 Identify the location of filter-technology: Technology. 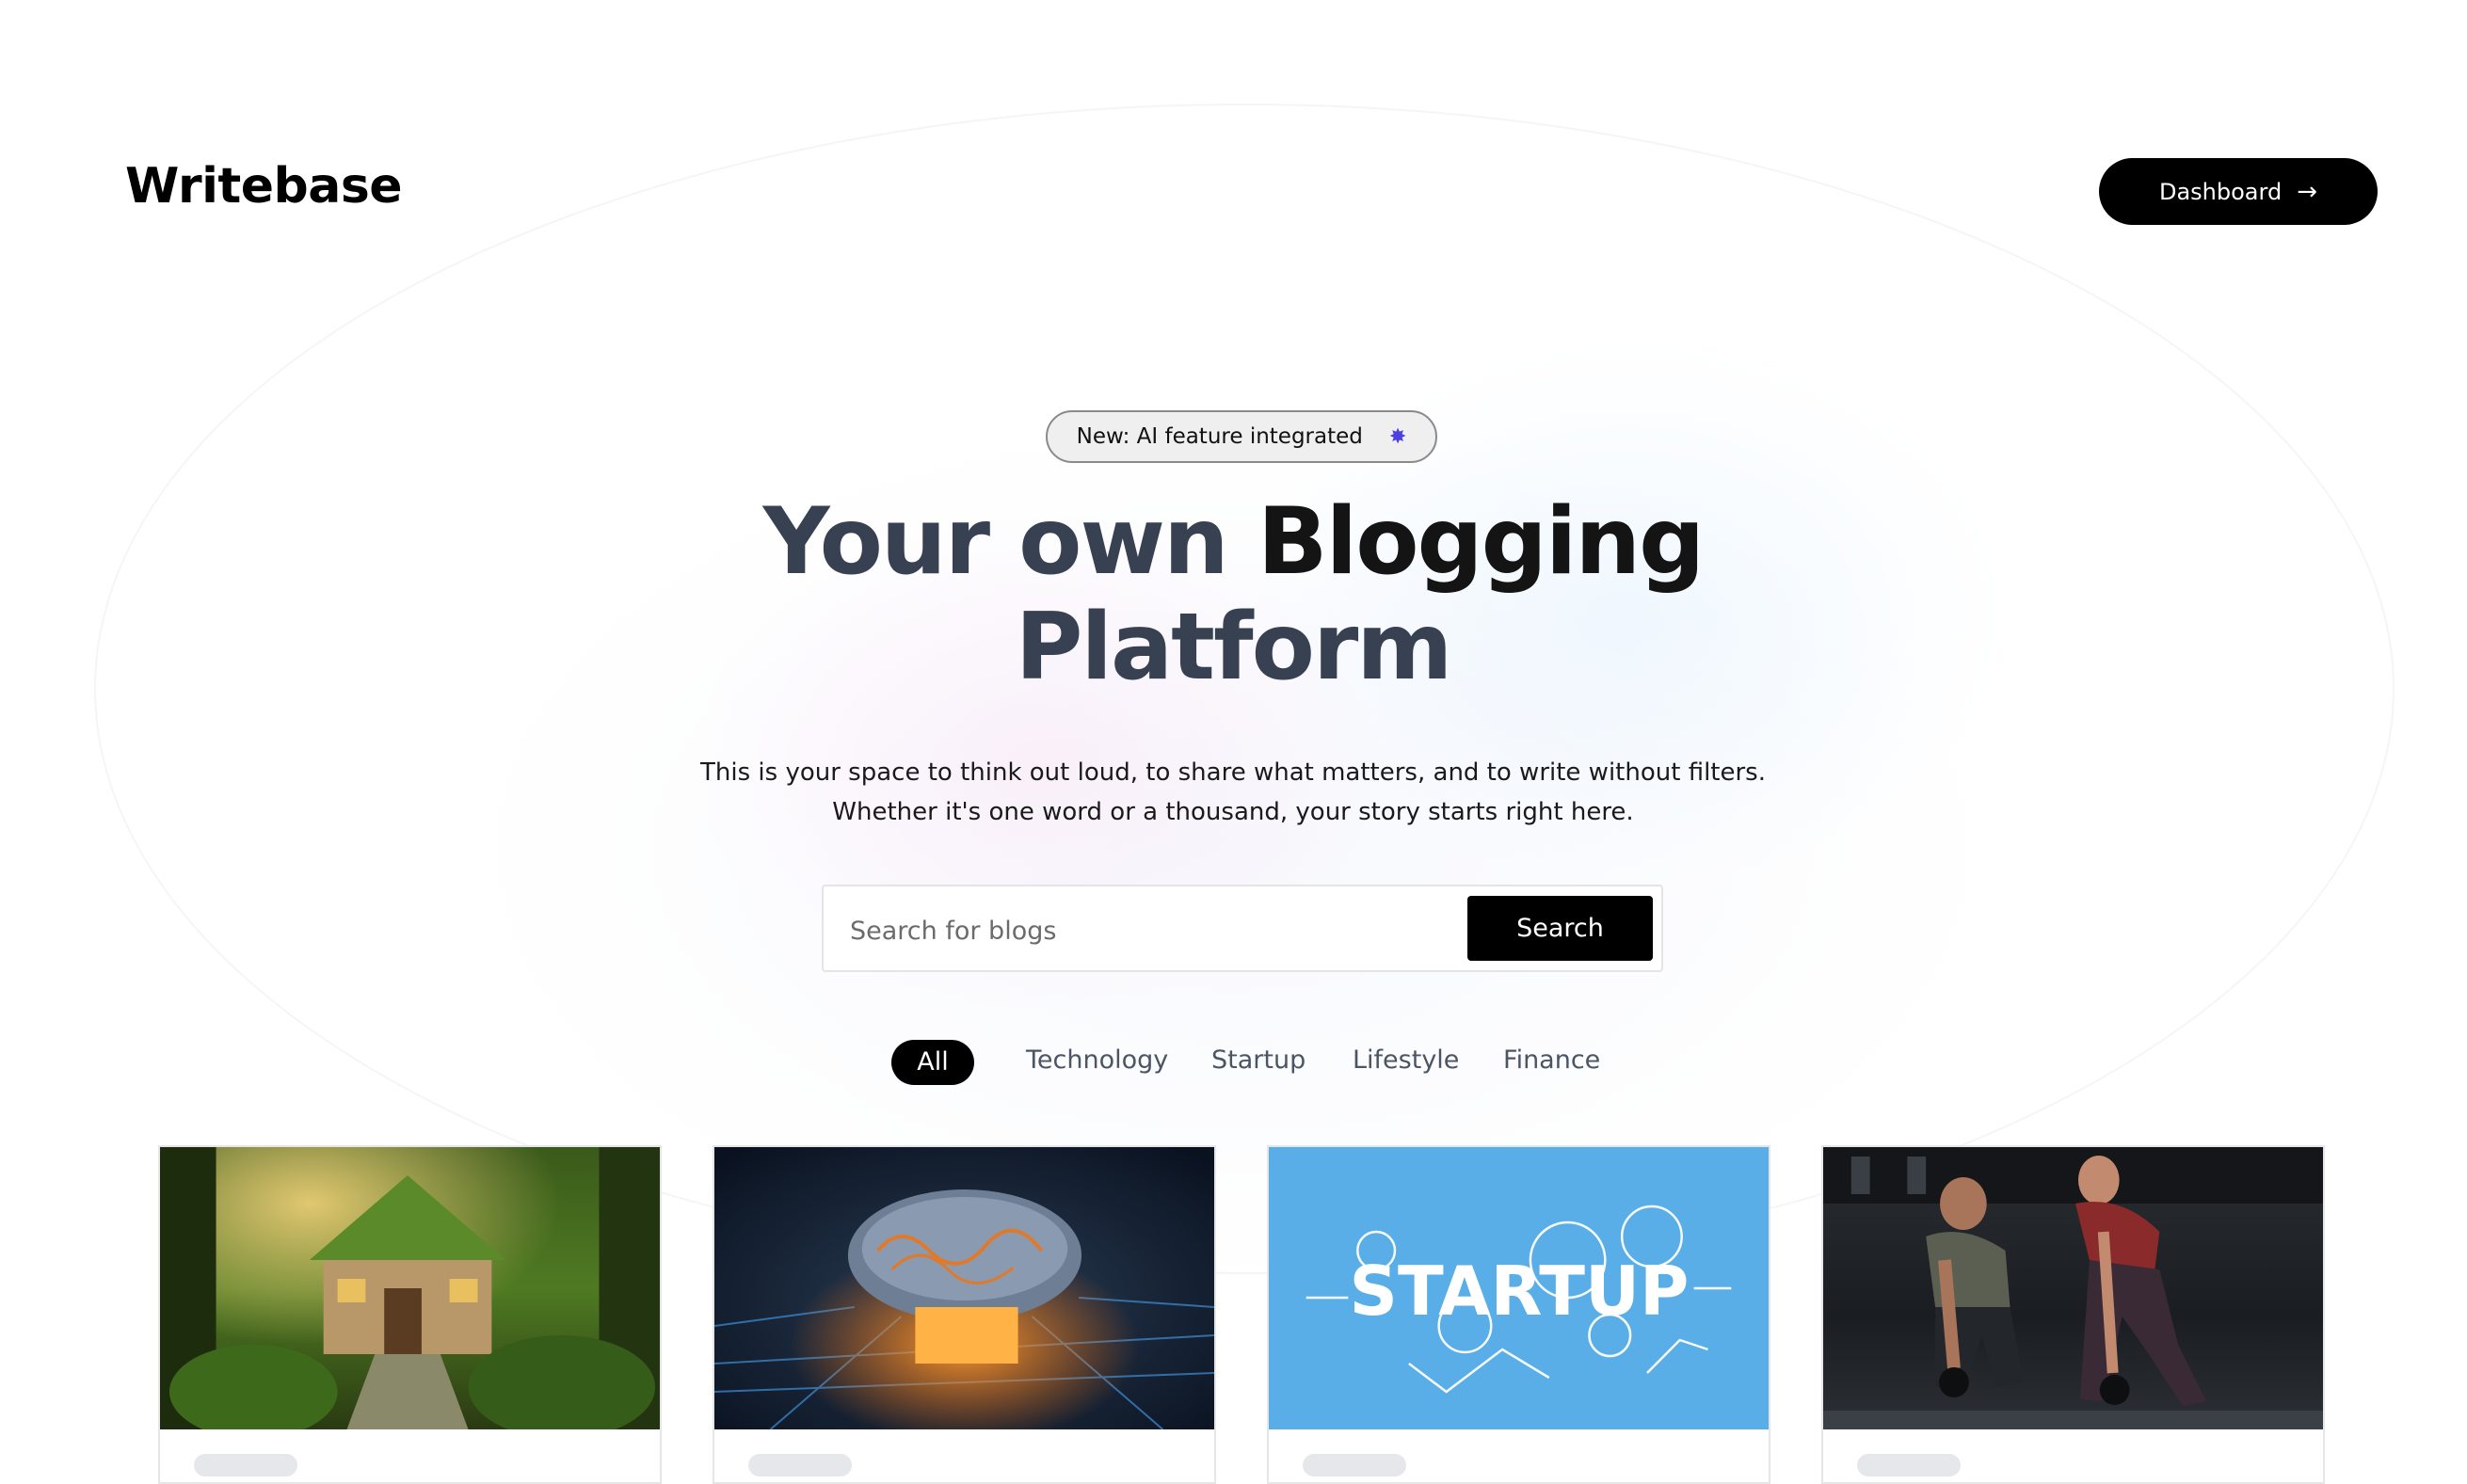
(1097, 1060).